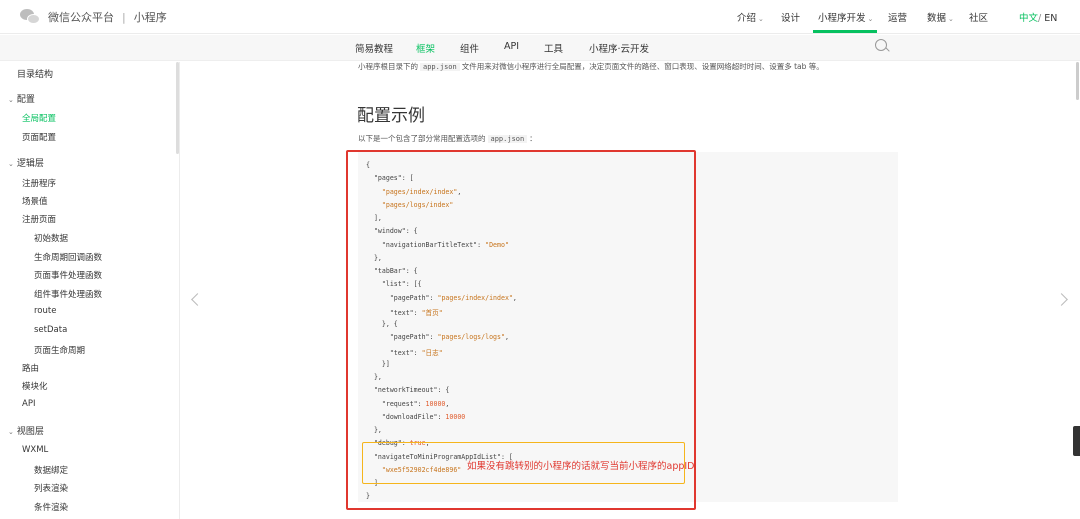 The height and width of the screenshot is (519, 1080). Describe the element at coordinates (68, 294) in the screenshot. I see `sidebar-item-component-events: 组件事件处理函数` at that location.